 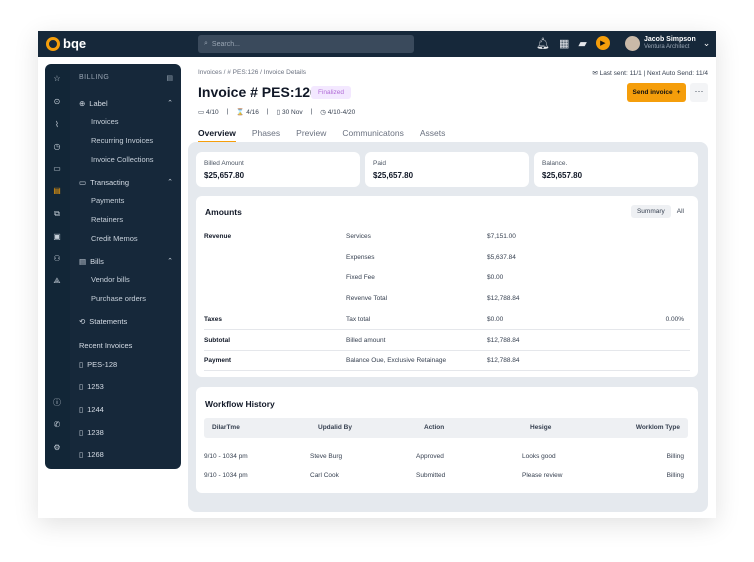 What do you see at coordinates (57, 101) in the screenshot?
I see `dashboard-icon: ⊙` at bounding box center [57, 101].